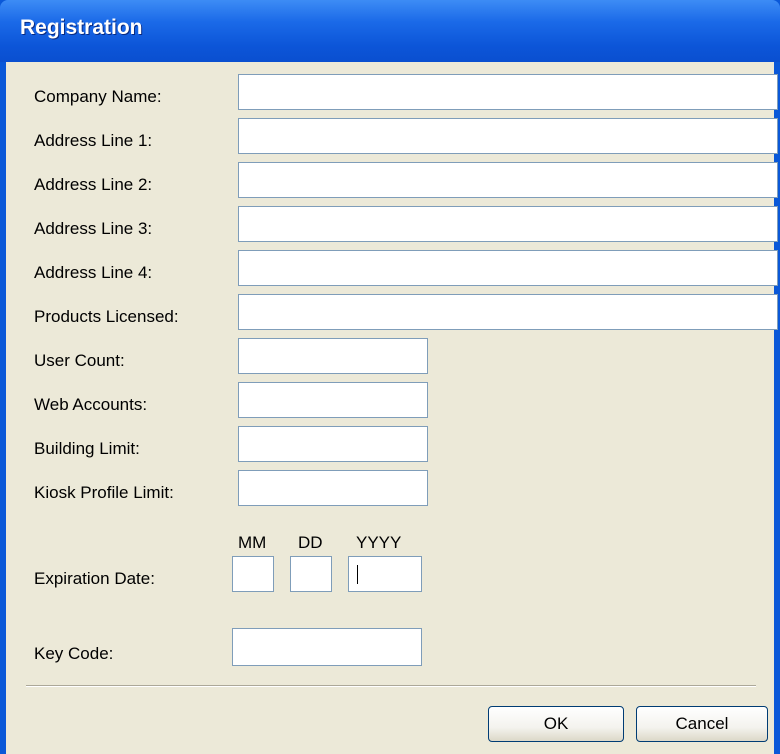  I want to click on button-separator, so click(391, 686).